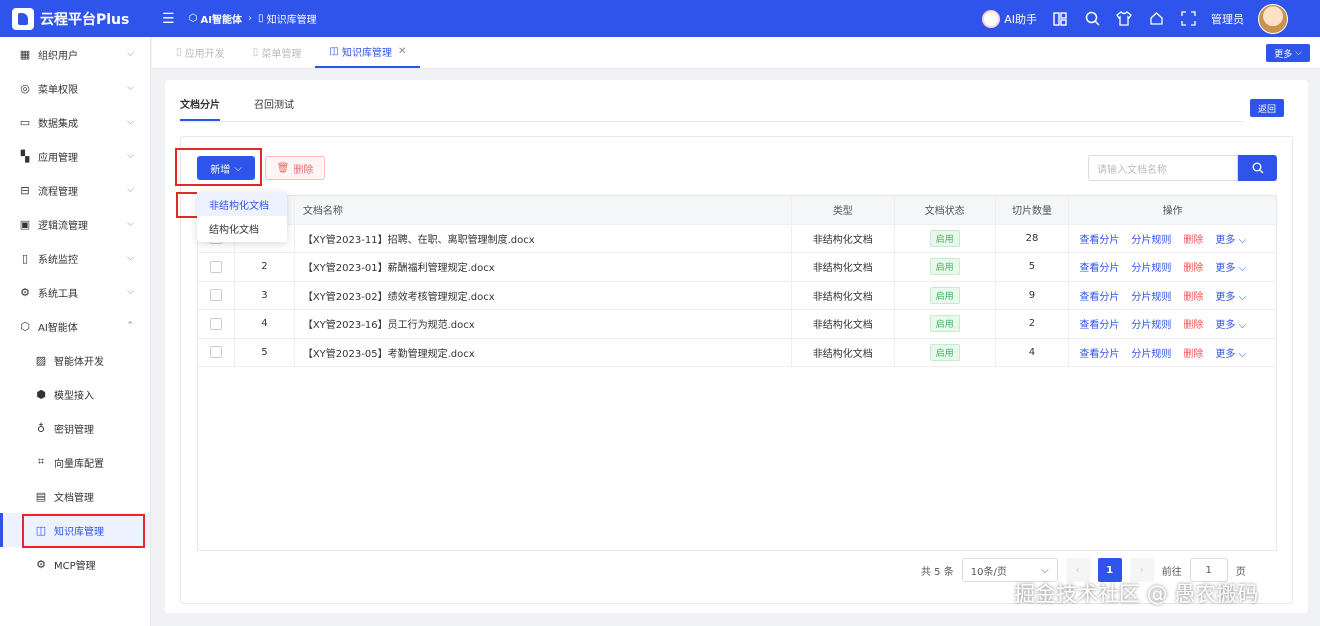 This screenshot has height=626, width=1320. Describe the element at coordinates (242, 228) in the screenshot. I see `menu-item-structured-doc: 结构化文档` at that location.